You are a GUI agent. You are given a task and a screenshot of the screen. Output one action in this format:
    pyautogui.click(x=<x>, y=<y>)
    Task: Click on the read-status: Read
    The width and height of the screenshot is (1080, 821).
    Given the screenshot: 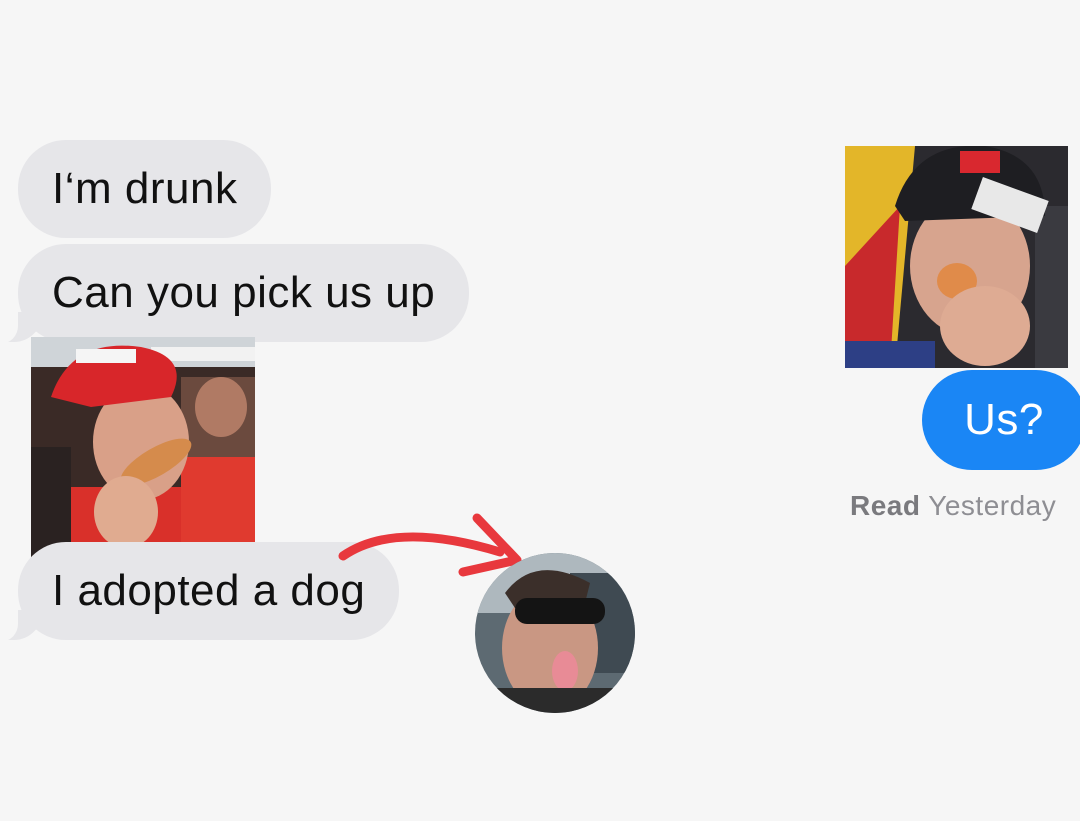 What is the action you would take?
    pyautogui.click(x=885, y=505)
    